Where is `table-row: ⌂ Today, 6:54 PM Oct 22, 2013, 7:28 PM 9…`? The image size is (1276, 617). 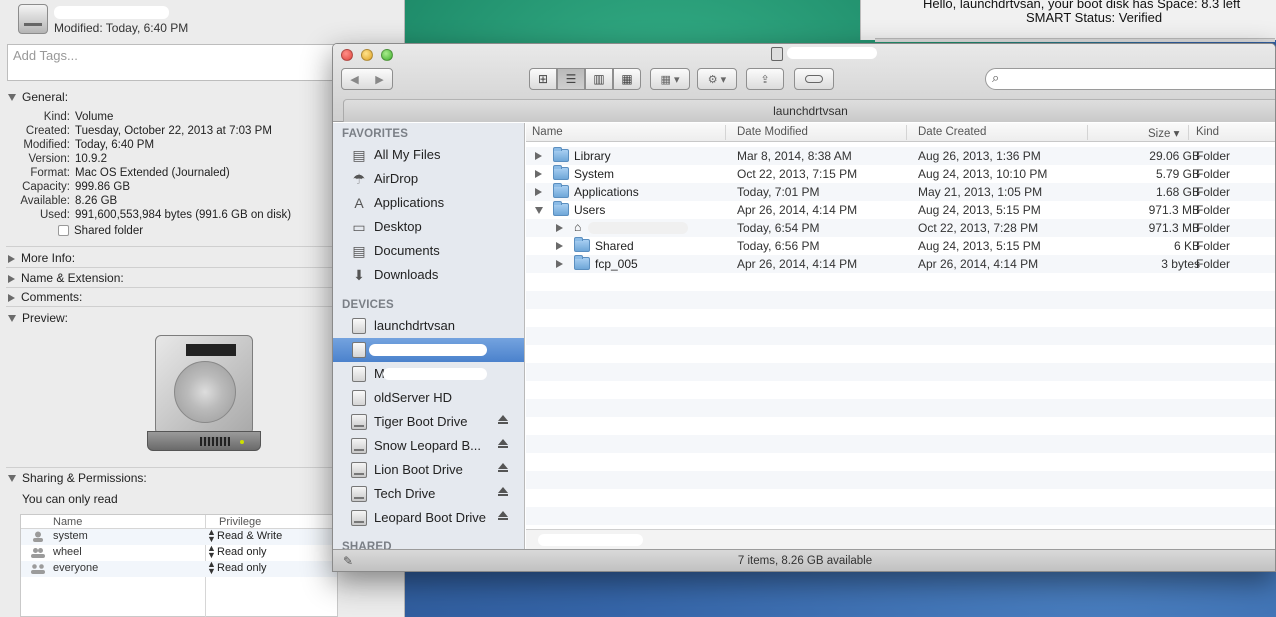 table-row: ⌂ Today, 6:54 PM Oct 22, 2013, 7:28 PM 9… is located at coordinates (900, 228).